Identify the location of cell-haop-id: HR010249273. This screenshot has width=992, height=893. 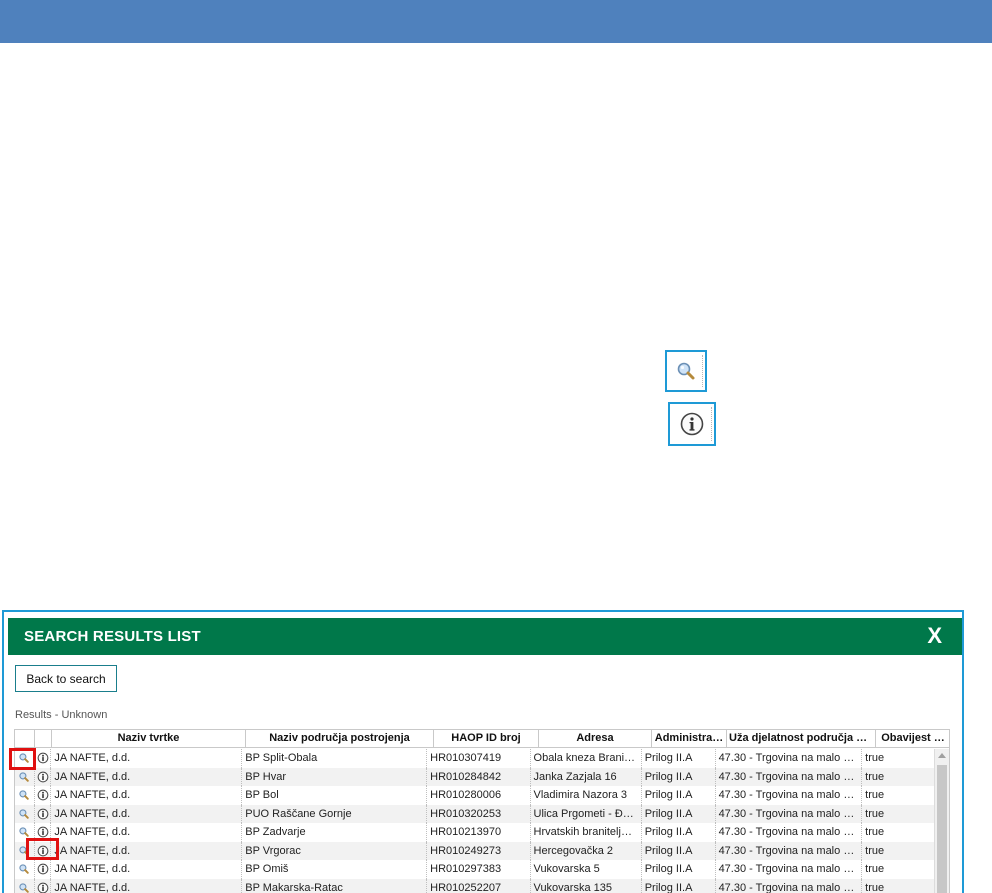
(479, 850).